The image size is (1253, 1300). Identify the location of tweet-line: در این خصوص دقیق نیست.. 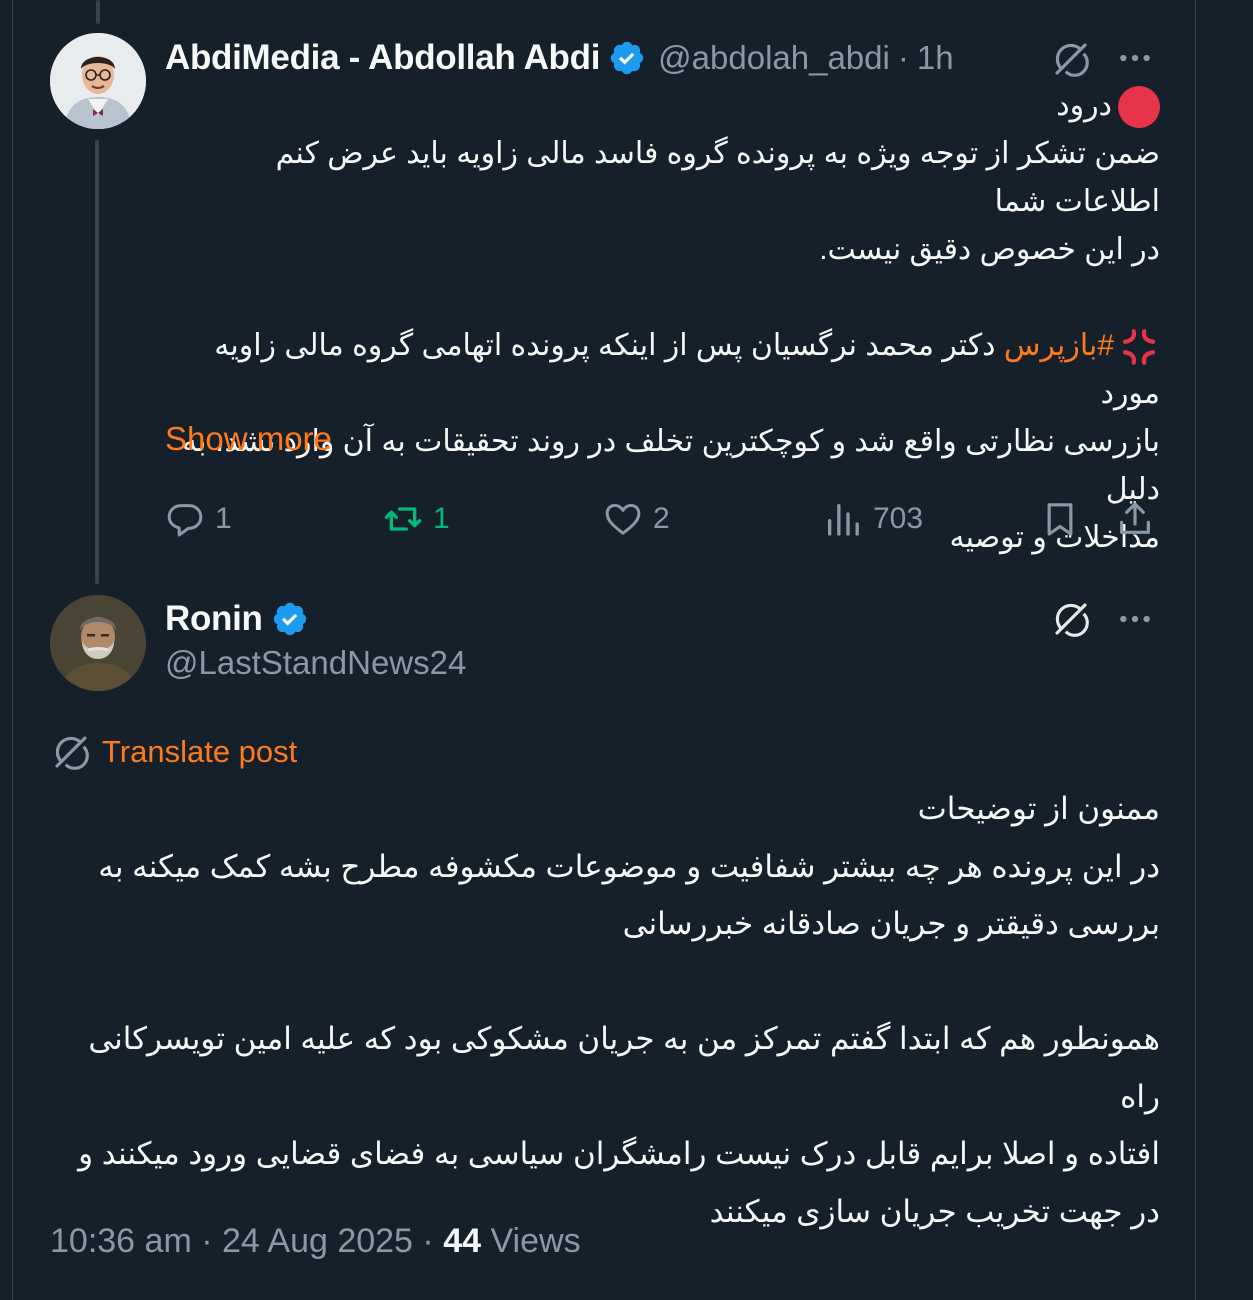
(989, 249).